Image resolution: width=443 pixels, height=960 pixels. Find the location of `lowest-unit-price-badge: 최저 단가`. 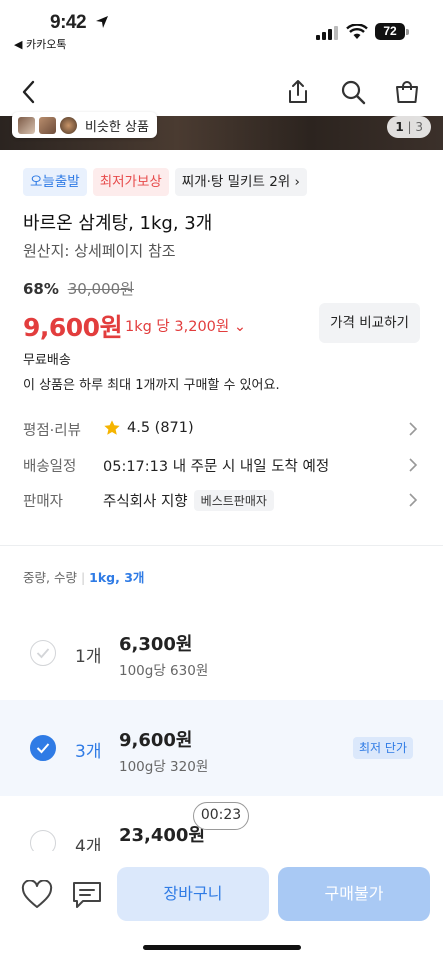

lowest-unit-price-badge: 최저 단가 is located at coordinates (383, 748).